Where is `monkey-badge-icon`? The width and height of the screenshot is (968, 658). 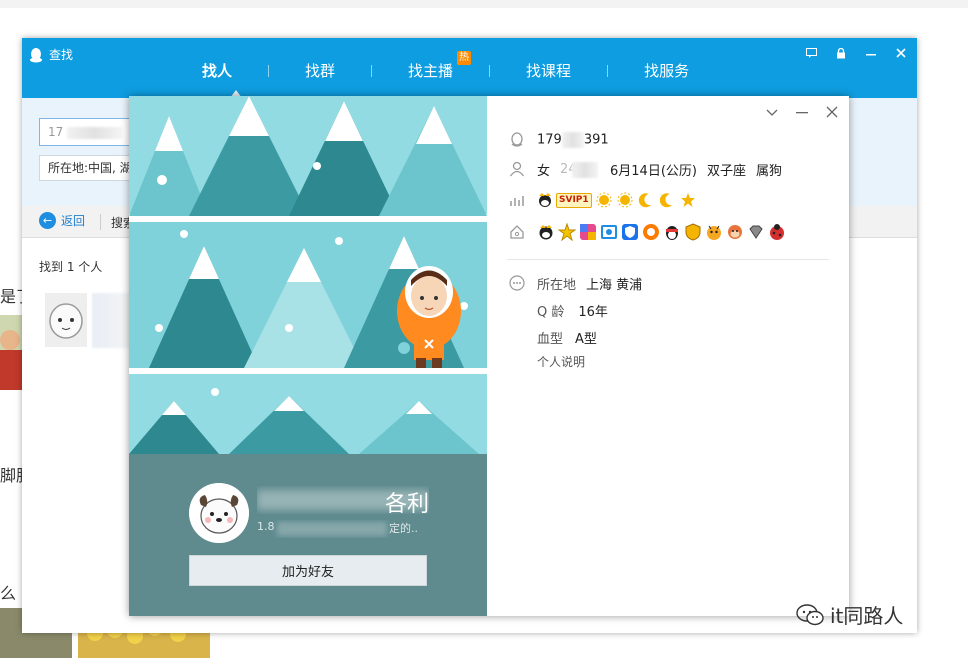 monkey-badge-icon is located at coordinates (735, 232).